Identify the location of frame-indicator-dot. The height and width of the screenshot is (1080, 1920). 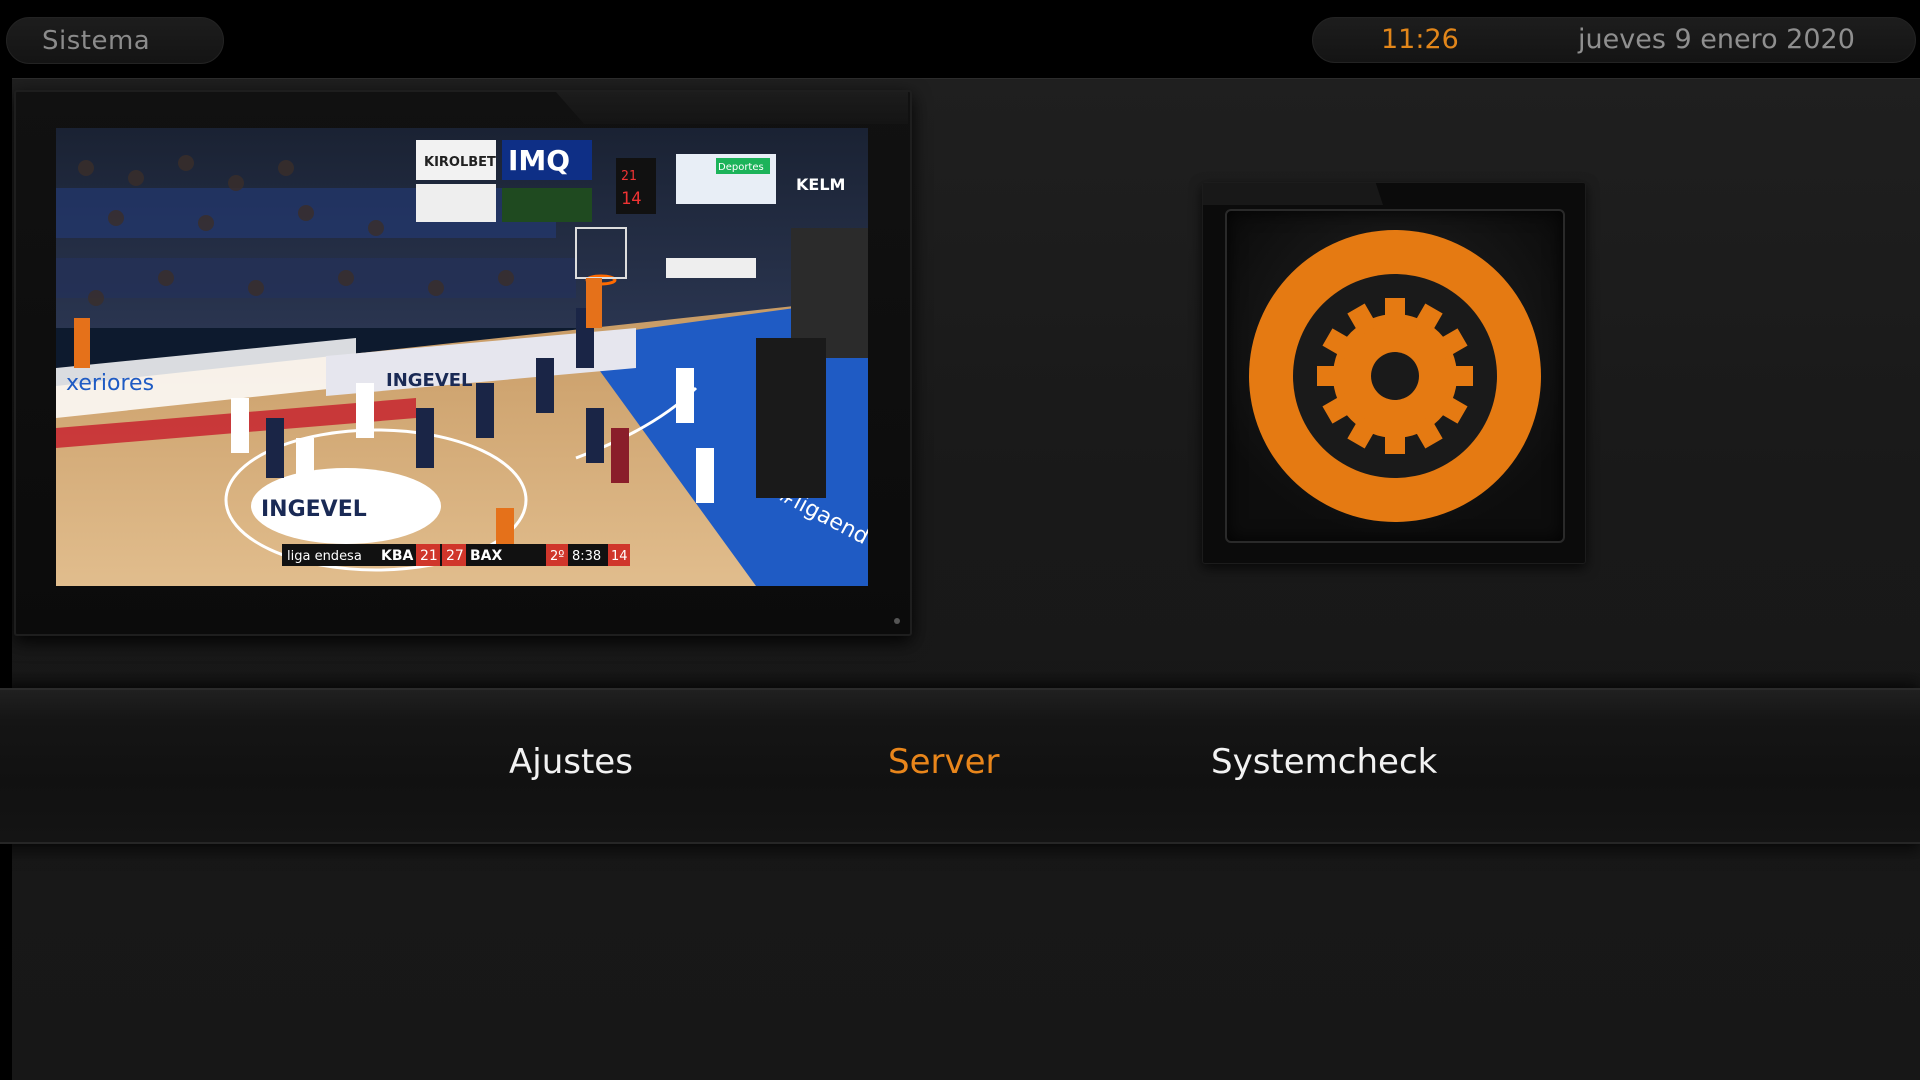
(897, 621).